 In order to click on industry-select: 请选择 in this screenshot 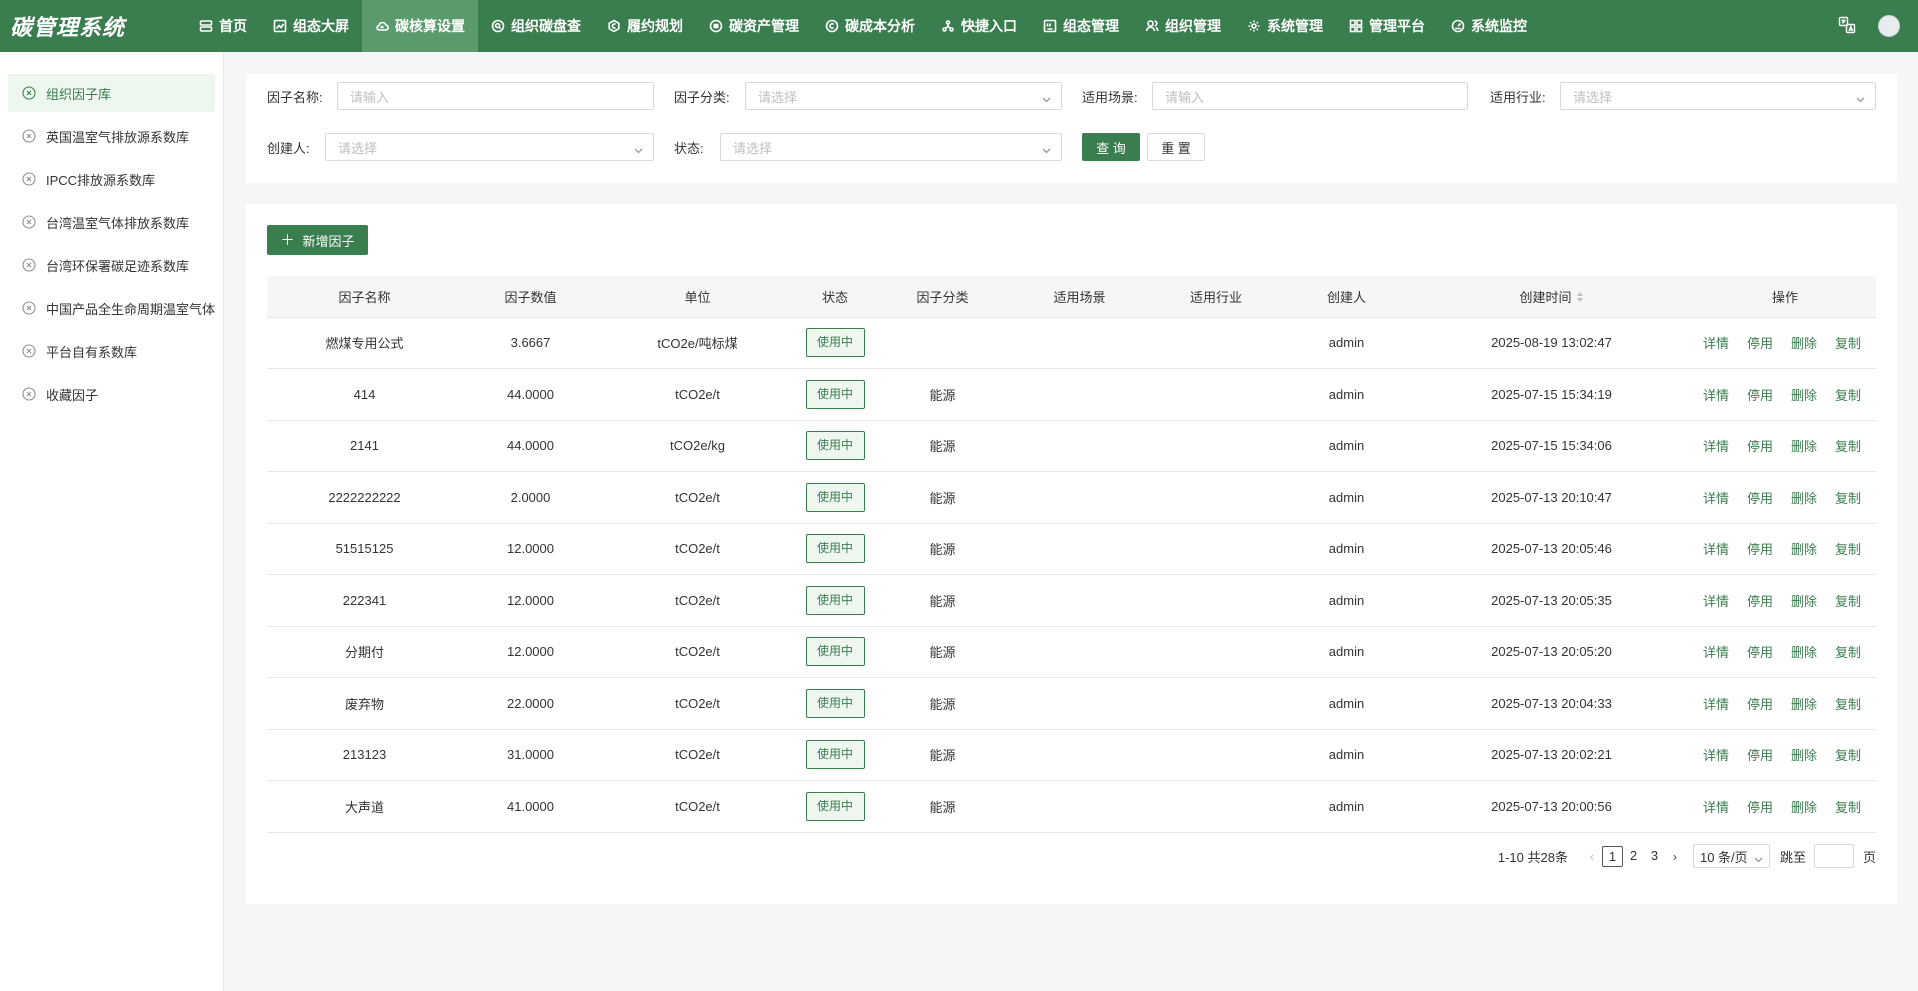, I will do `click(1718, 96)`.